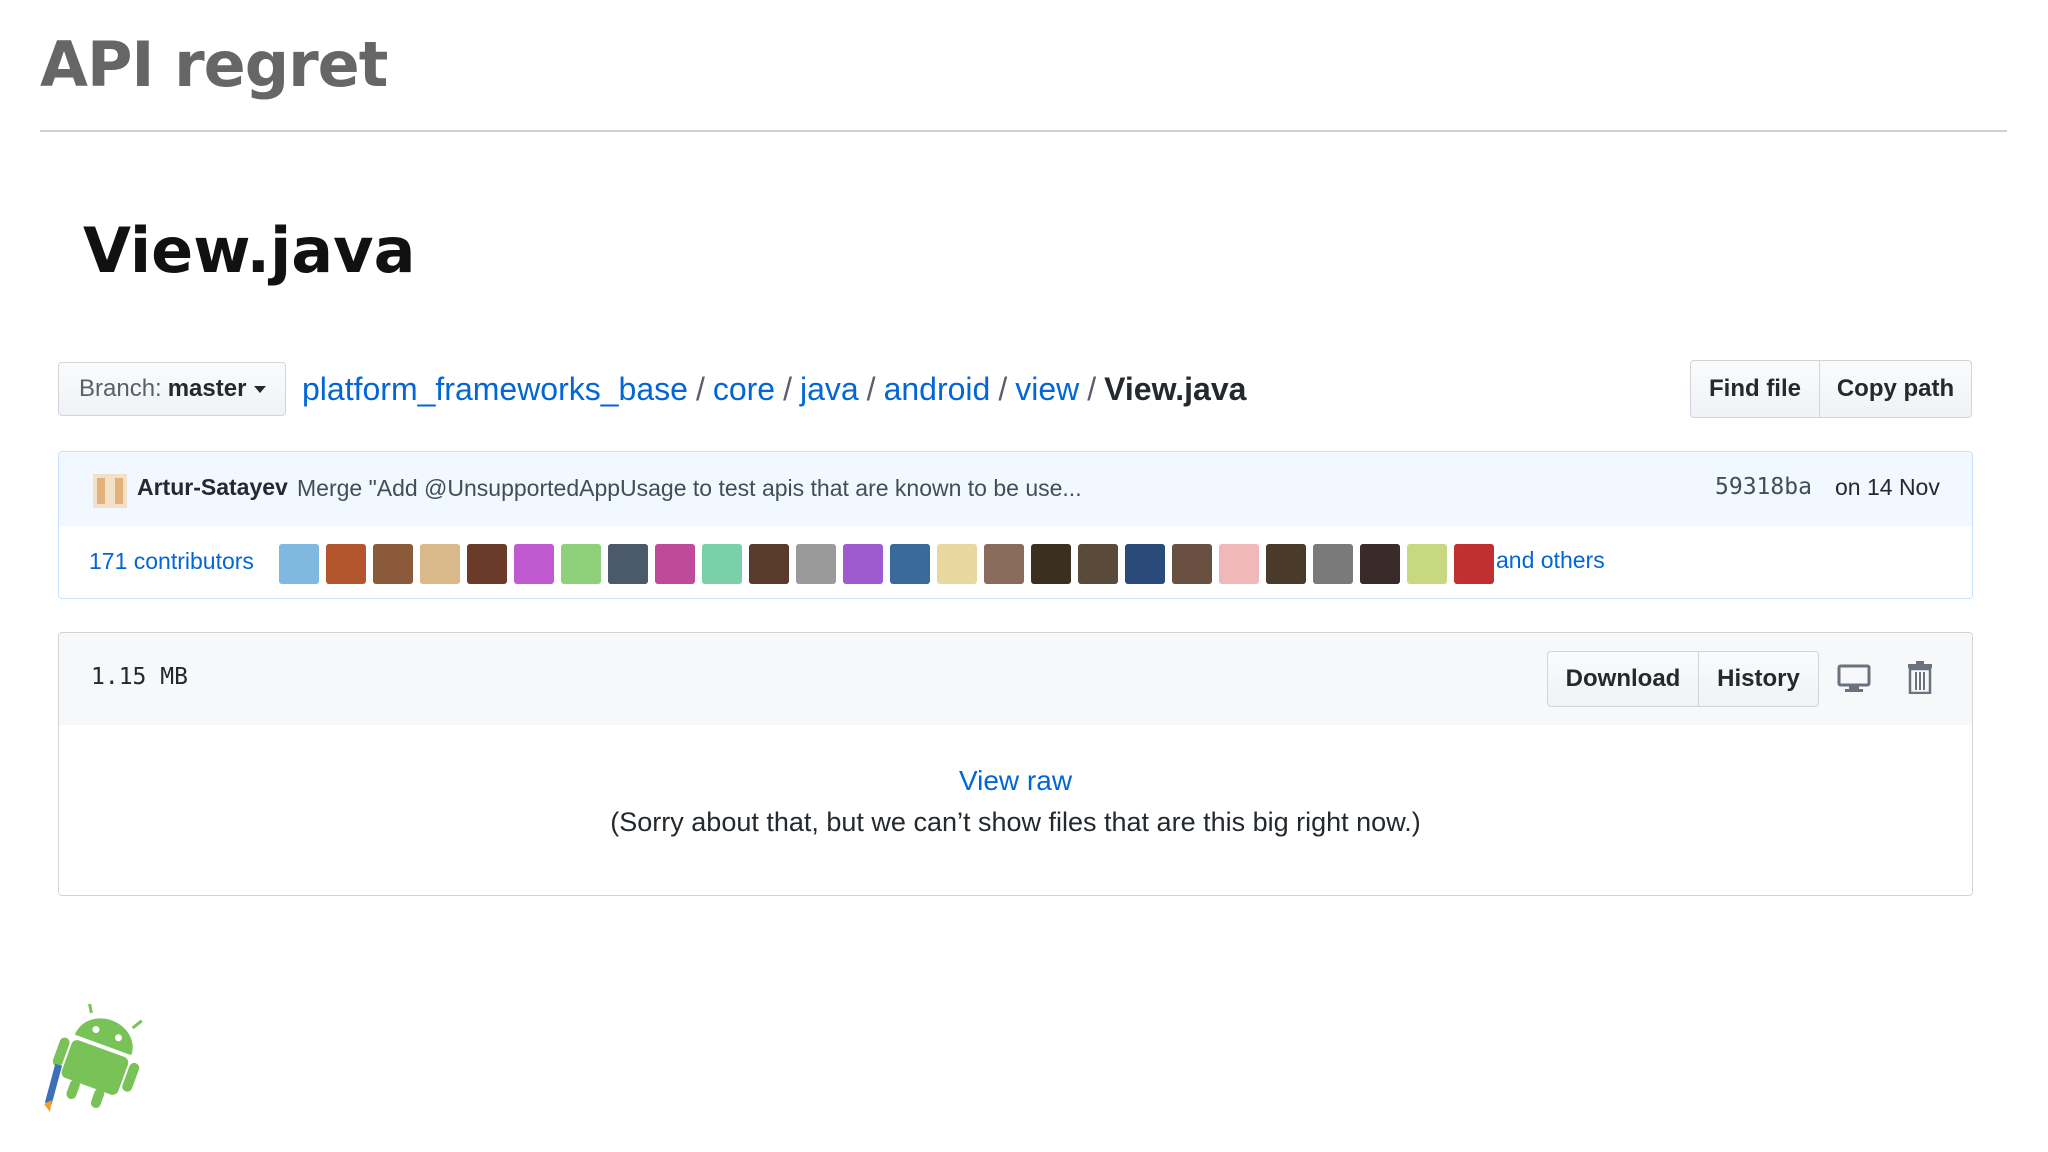 This screenshot has height=1152, width=2048. Describe the element at coordinates (93, 1058) in the screenshot. I see `android-mascot-icon` at that location.